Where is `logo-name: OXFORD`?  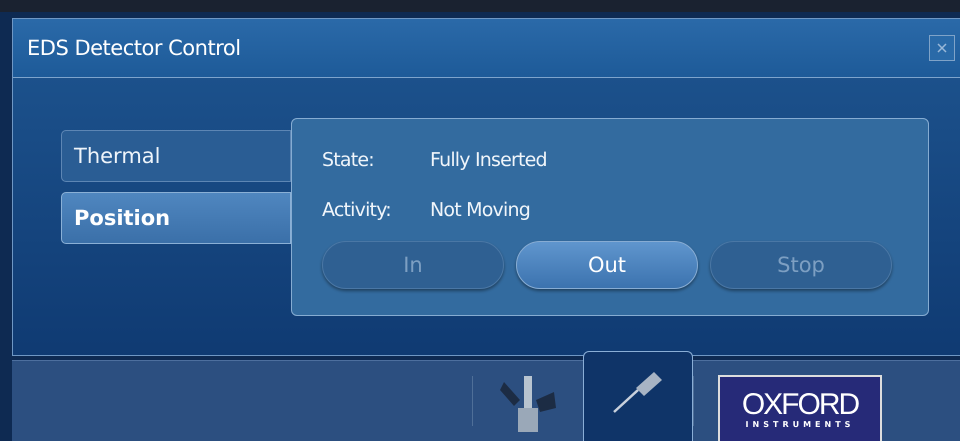 logo-name: OXFORD is located at coordinates (800, 405).